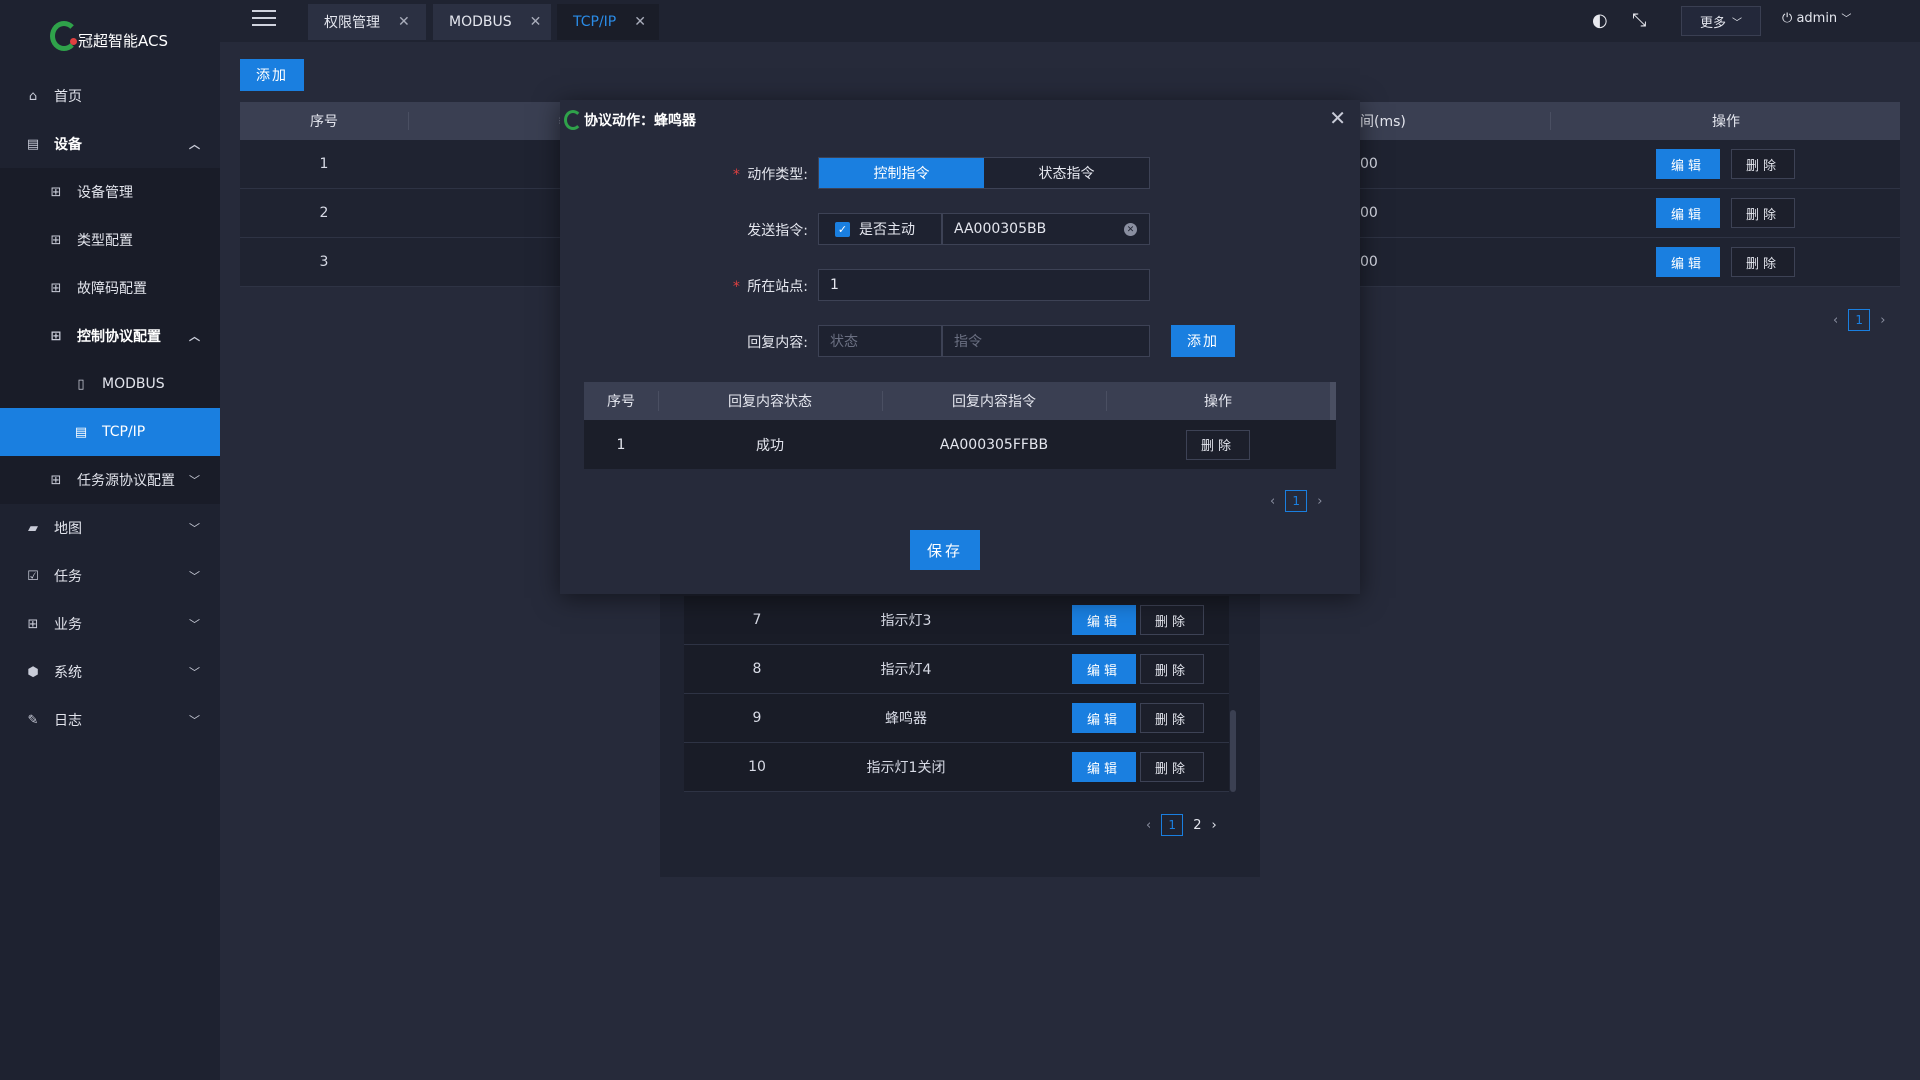  What do you see at coordinates (110, 96) in the screenshot?
I see `sidebar-item-home: ⌂ 首页` at bounding box center [110, 96].